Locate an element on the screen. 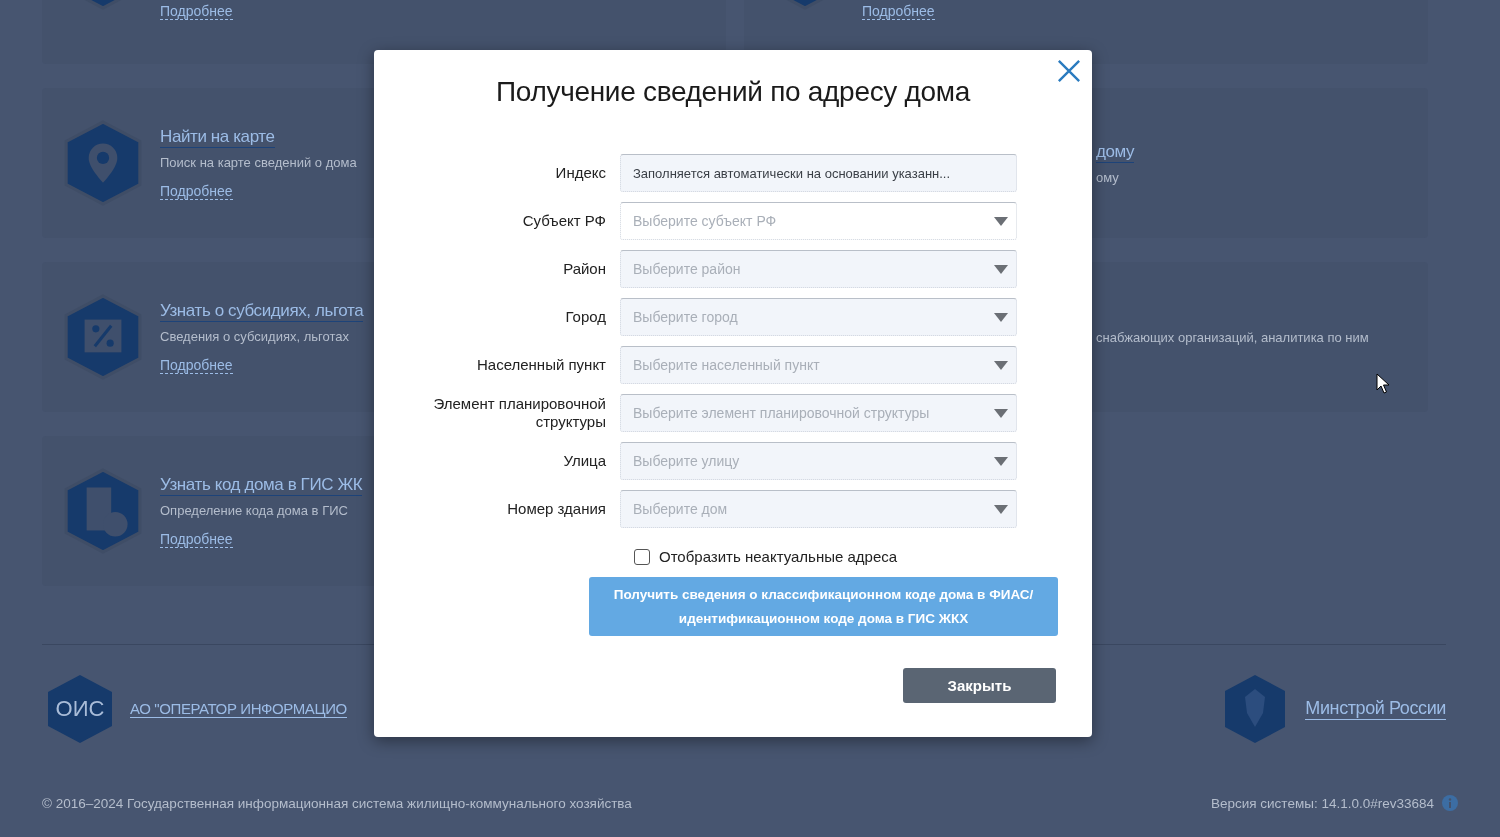  service-title-link: Узнать код дома в ГИС ЖК is located at coordinates (261, 485).